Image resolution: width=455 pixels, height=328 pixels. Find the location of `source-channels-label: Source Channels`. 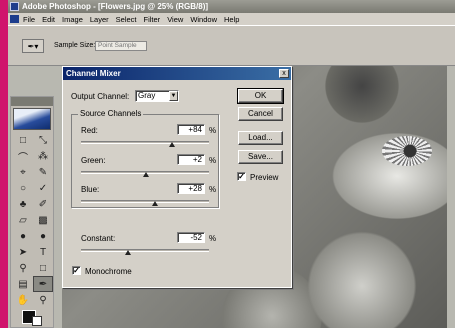

source-channels-label: Source Channels is located at coordinates (111, 113).